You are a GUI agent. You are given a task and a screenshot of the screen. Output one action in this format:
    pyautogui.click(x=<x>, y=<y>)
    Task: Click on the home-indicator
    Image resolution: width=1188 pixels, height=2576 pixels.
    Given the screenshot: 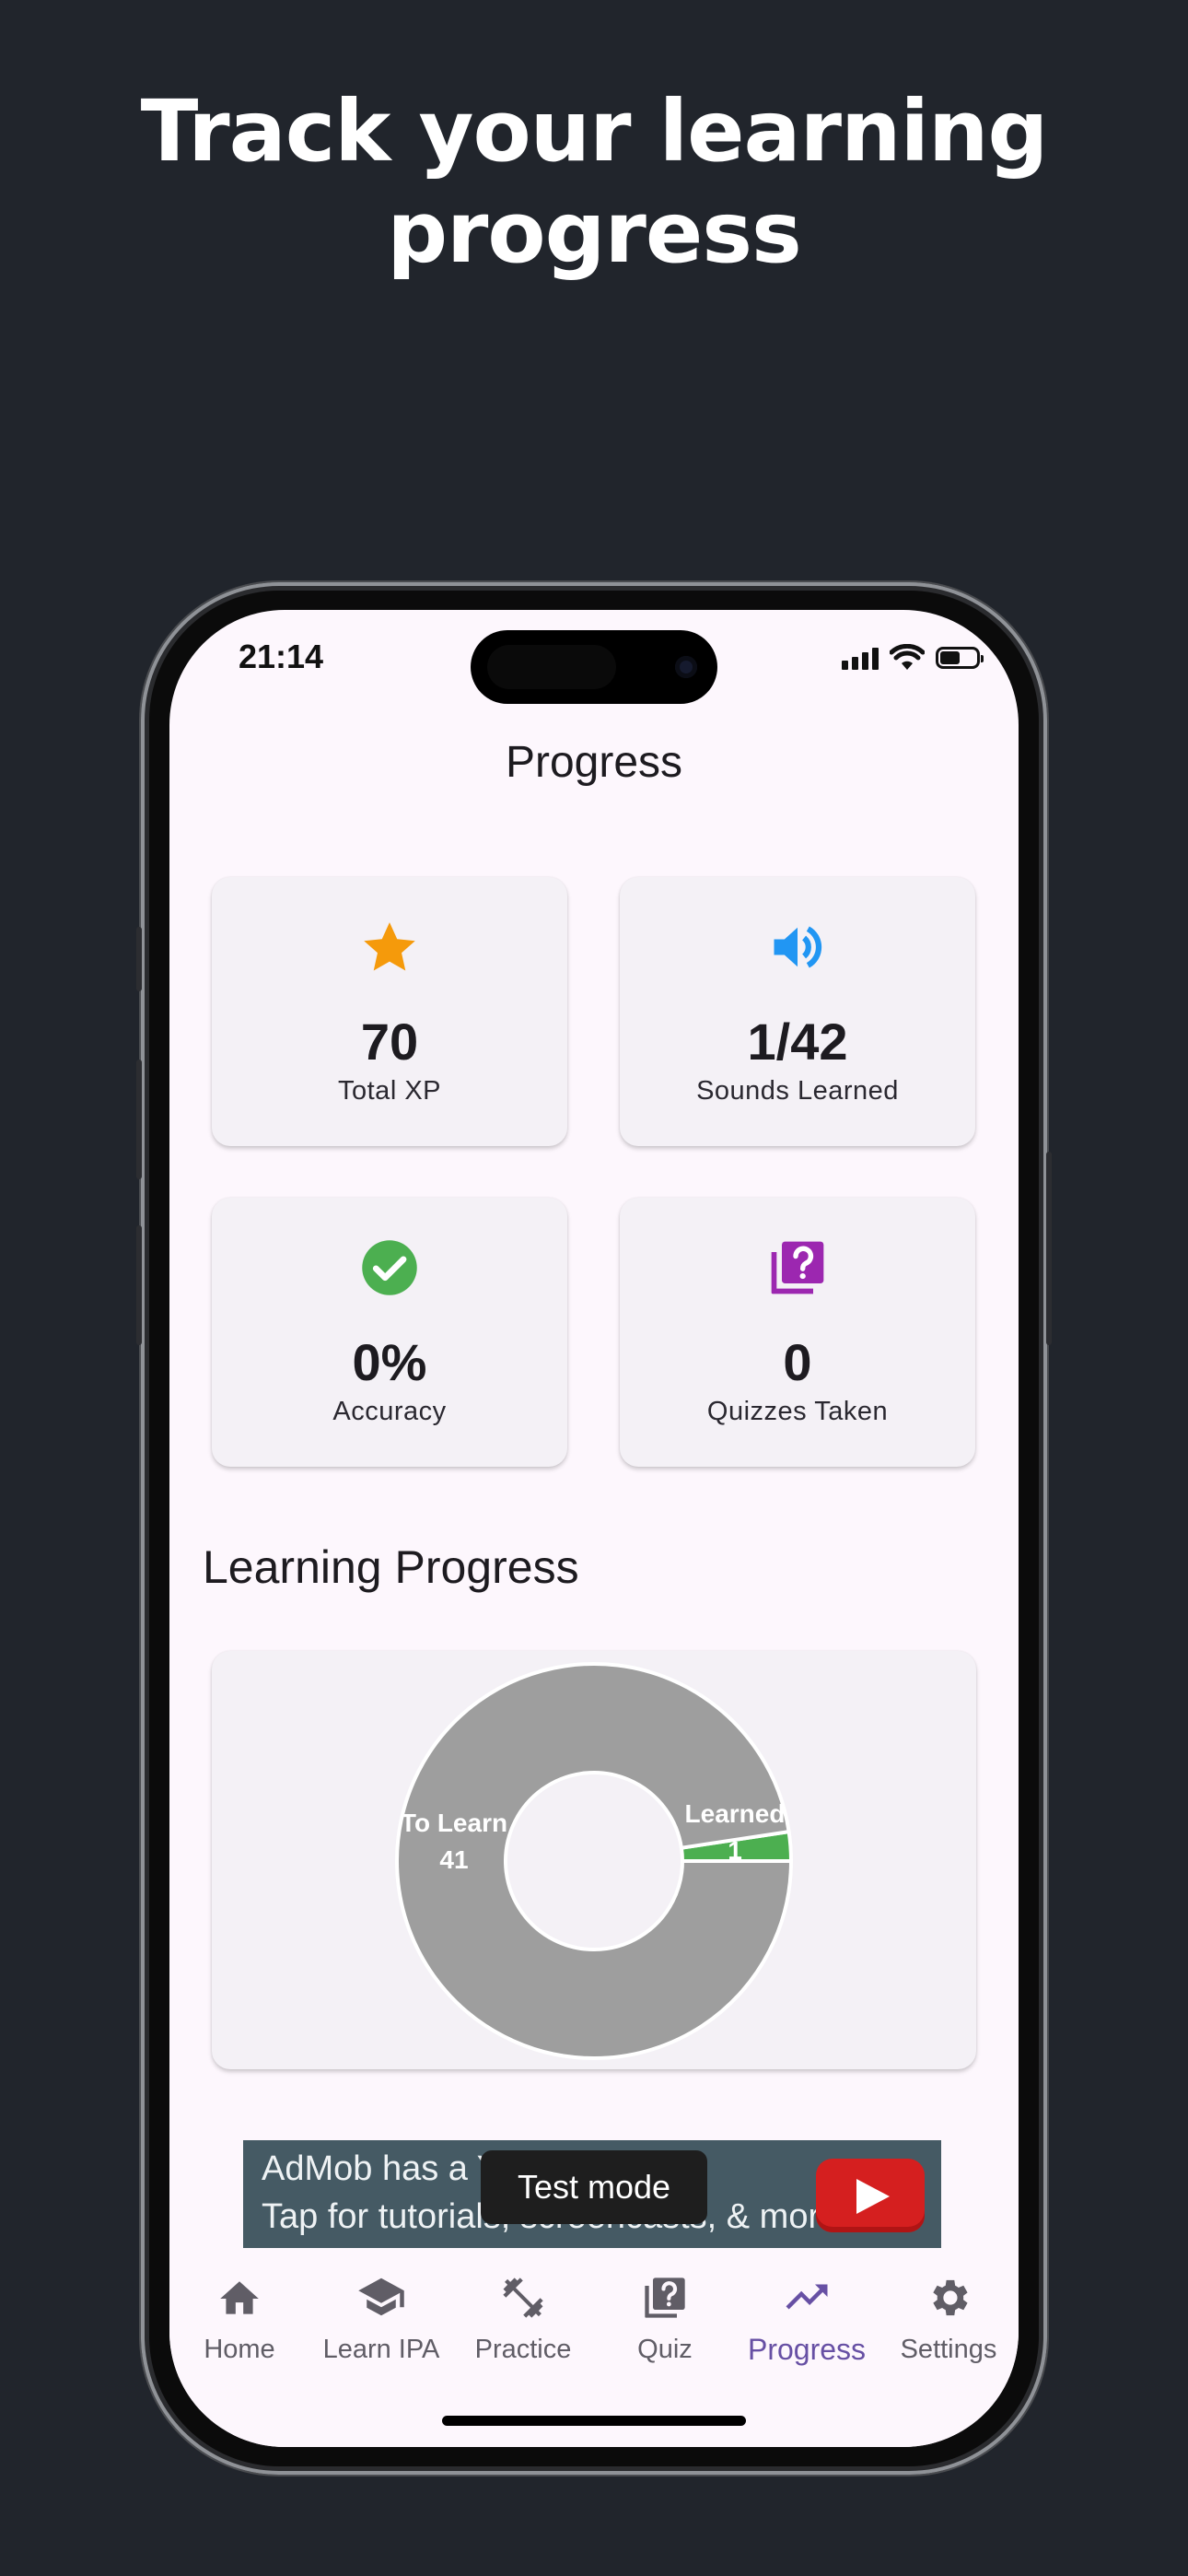 What is the action you would take?
    pyautogui.click(x=594, y=2421)
    